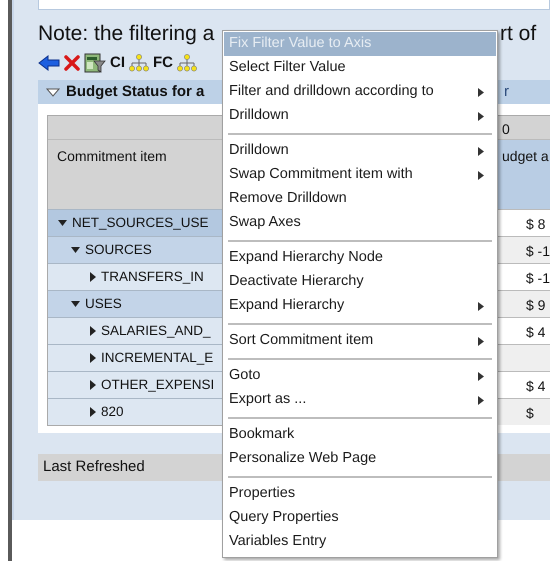 This screenshot has height=561, width=550. Describe the element at coordinates (135, 384) in the screenshot. I see `tree-row-cell: OTHER_EXPENSI` at that location.